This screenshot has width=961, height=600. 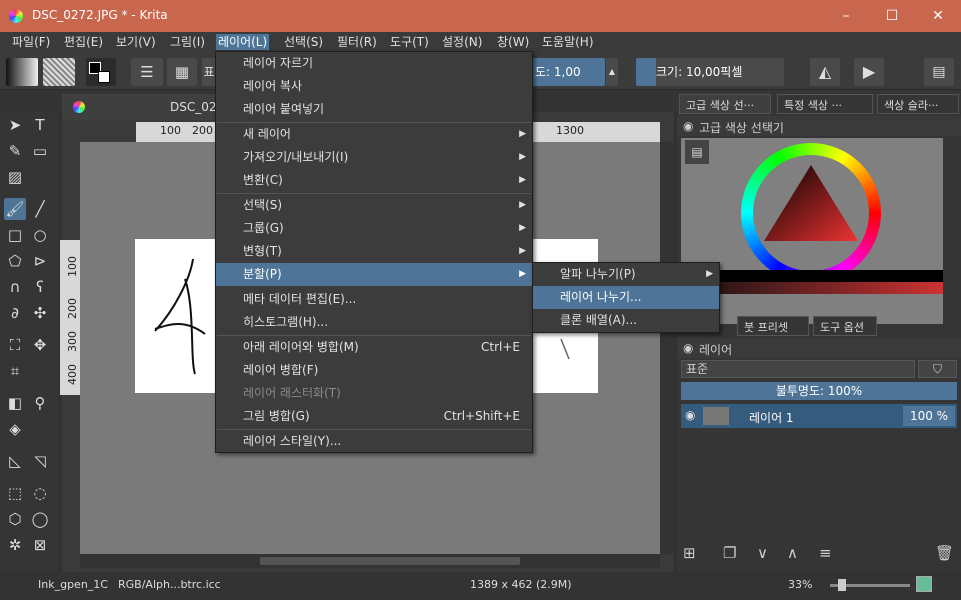 What do you see at coordinates (819, 416) in the screenshot?
I see `layer-row: ◉ 레이어 1 100 %` at bounding box center [819, 416].